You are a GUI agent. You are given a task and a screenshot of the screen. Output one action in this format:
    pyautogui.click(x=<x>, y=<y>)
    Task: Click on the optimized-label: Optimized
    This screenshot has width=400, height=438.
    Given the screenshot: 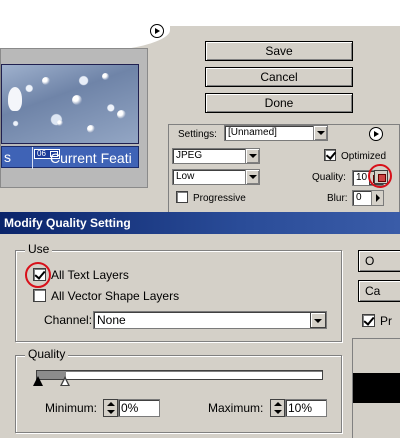 What is the action you would take?
    pyautogui.click(x=364, y=156)
    